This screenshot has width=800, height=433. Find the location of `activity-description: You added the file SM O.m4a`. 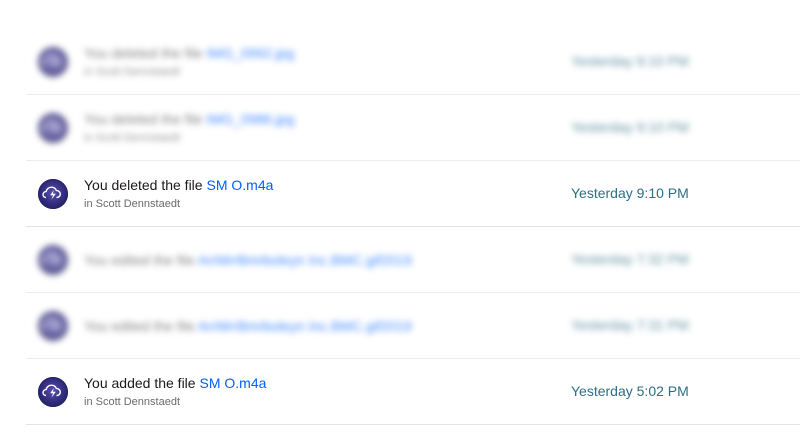

activity-description: You added the file SM O.m4a is located at coordinates (175, 383).